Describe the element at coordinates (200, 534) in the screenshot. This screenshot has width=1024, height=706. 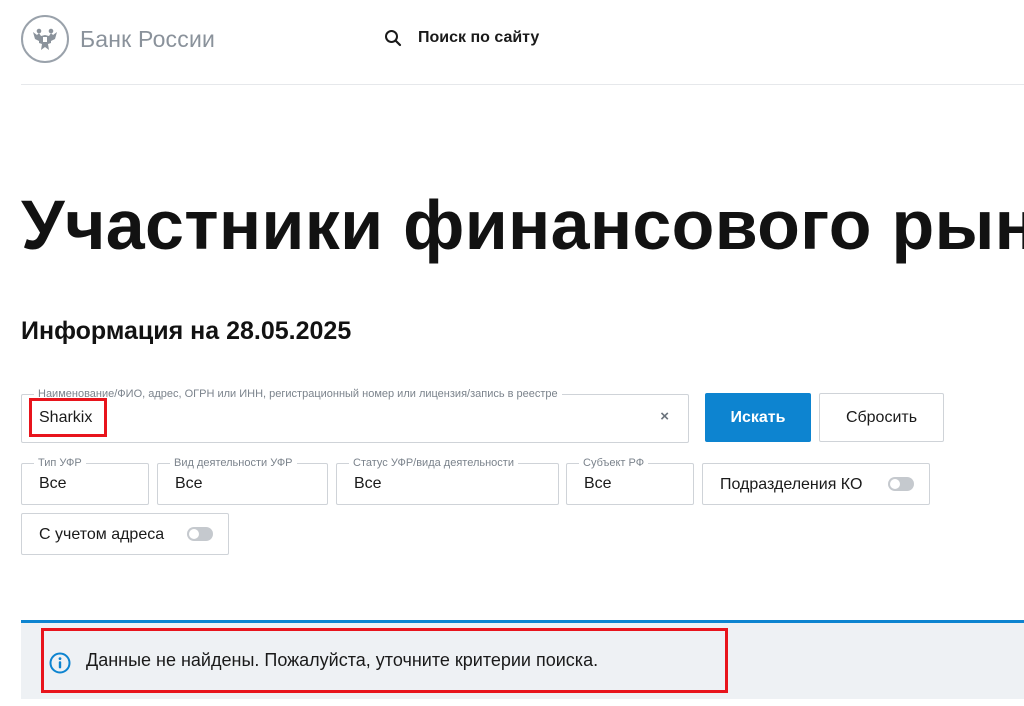
I see `with-address-toggle` at that location.